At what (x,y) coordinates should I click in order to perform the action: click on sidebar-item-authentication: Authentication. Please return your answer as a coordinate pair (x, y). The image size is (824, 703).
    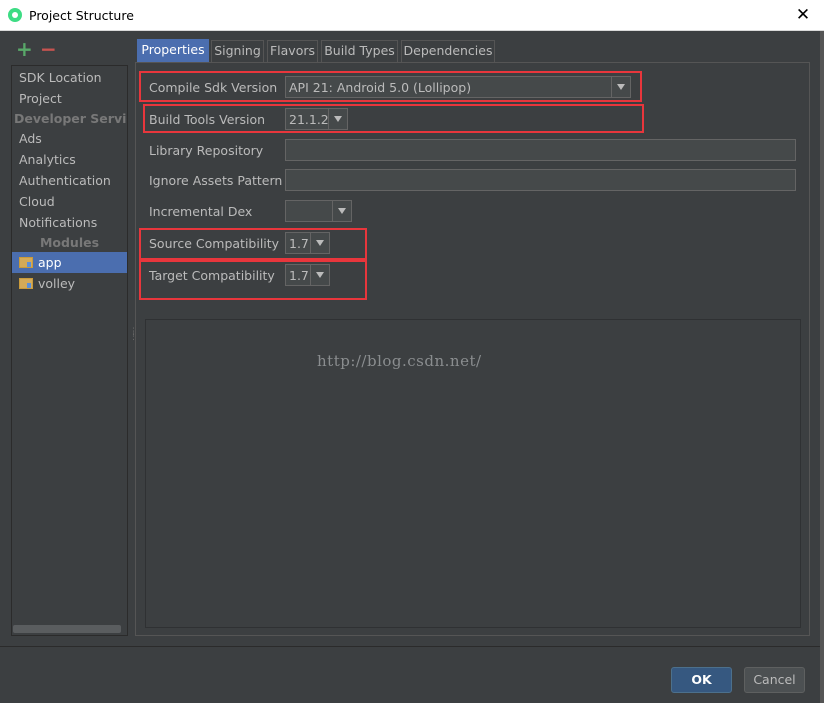
    Looking at the image, I should click on (69, 180).